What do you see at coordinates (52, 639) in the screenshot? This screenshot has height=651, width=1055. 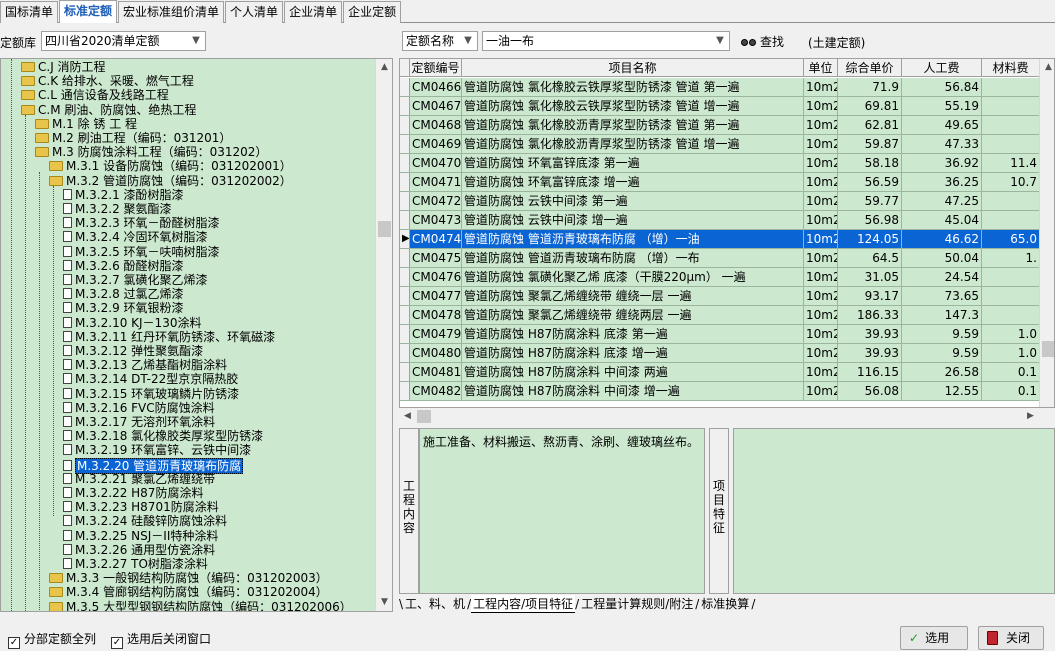 I see `show-all-checkbox: ✓ 分部定额全列` at bounding box center [52, 639].